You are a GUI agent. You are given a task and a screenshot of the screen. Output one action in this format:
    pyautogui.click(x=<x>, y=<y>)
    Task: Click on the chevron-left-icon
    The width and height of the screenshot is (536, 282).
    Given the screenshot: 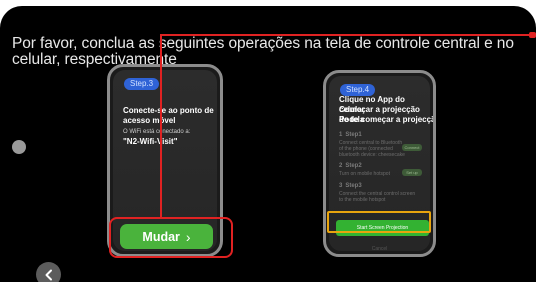 What is the action you would take?
    pyautogui.click(x=48, y=274)
    